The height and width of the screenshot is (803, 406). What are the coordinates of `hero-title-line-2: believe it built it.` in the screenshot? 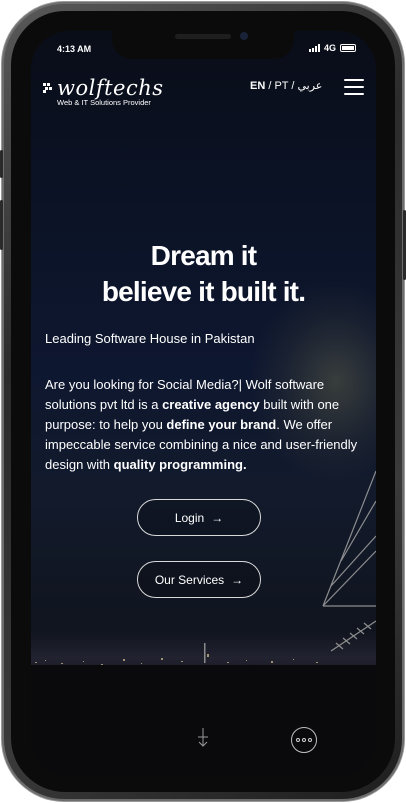 It's located at (203, 291).